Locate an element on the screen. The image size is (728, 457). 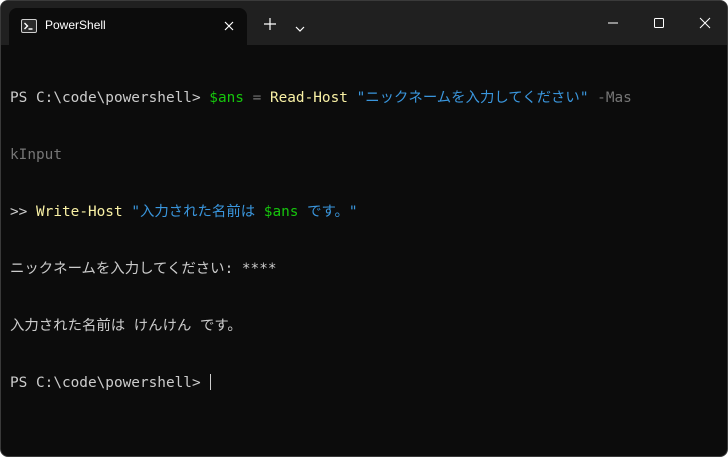
string-literal: "ニックネームを入力してください" is located at coordinates (472, 98).